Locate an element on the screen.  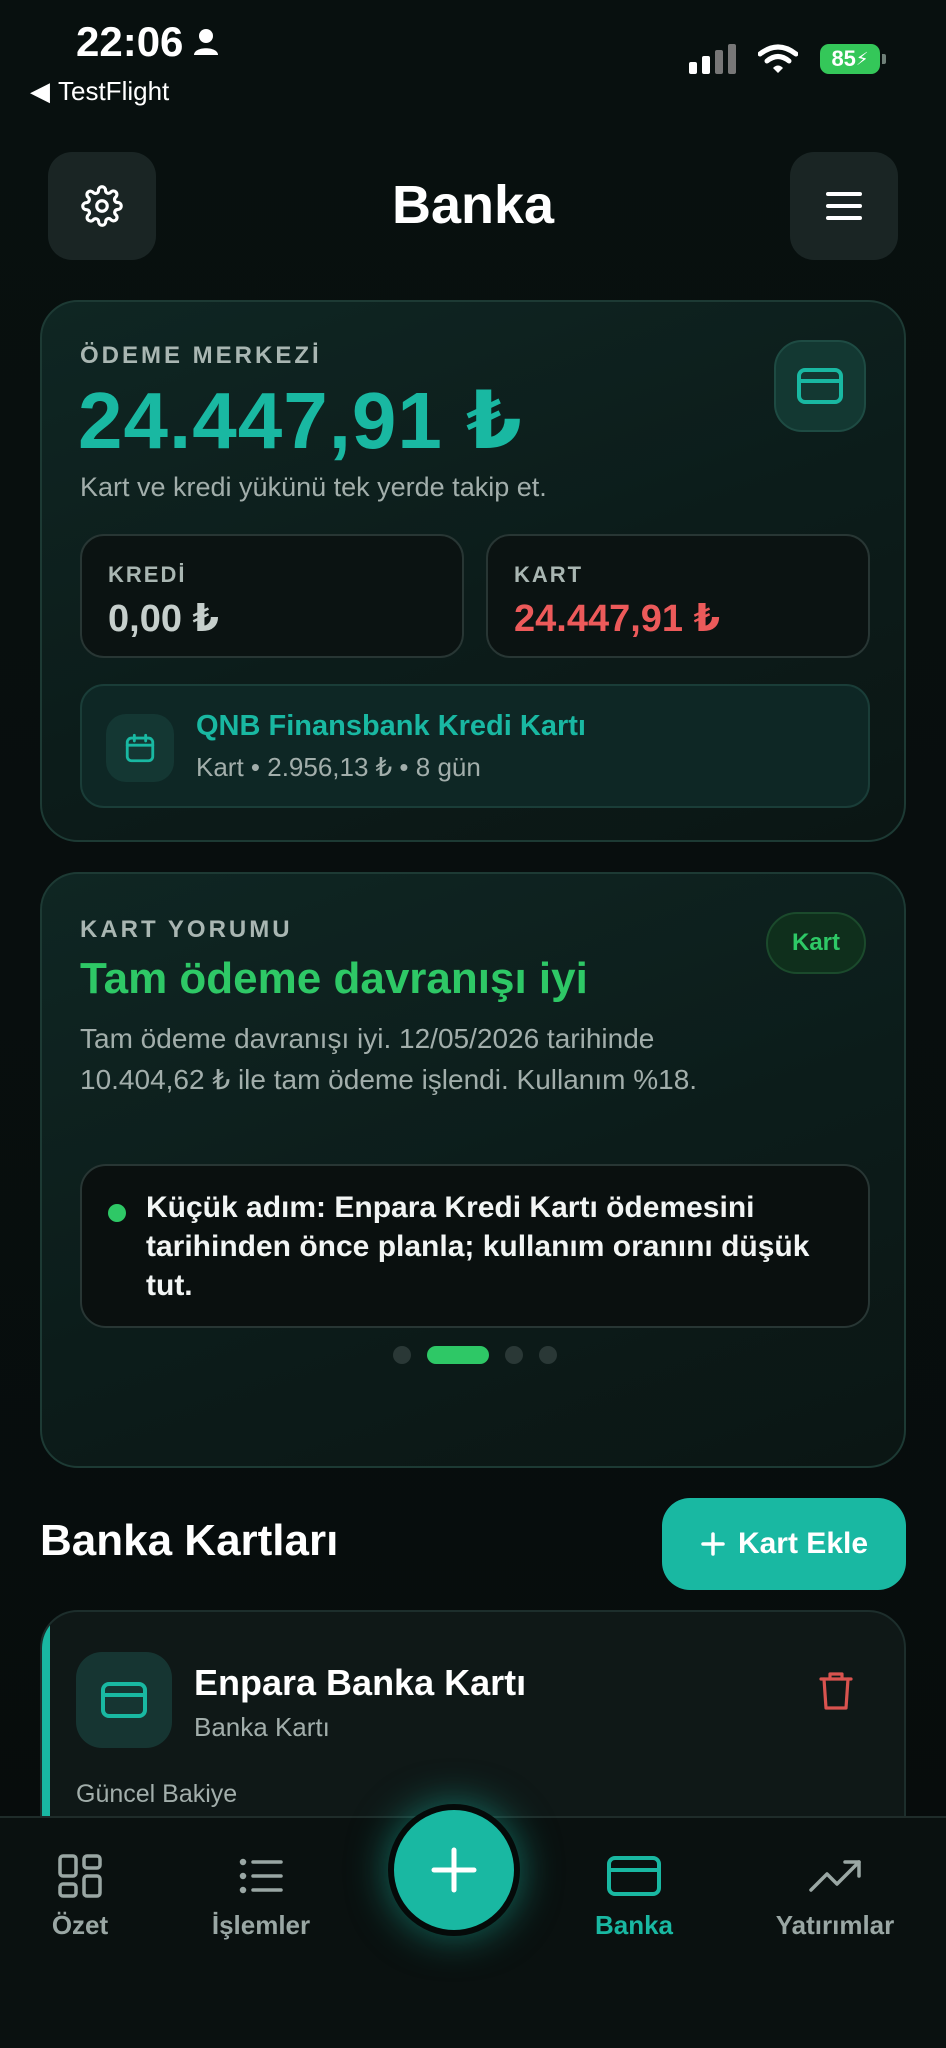
hamburger-menu-icon is located at coordinates (844, 206).